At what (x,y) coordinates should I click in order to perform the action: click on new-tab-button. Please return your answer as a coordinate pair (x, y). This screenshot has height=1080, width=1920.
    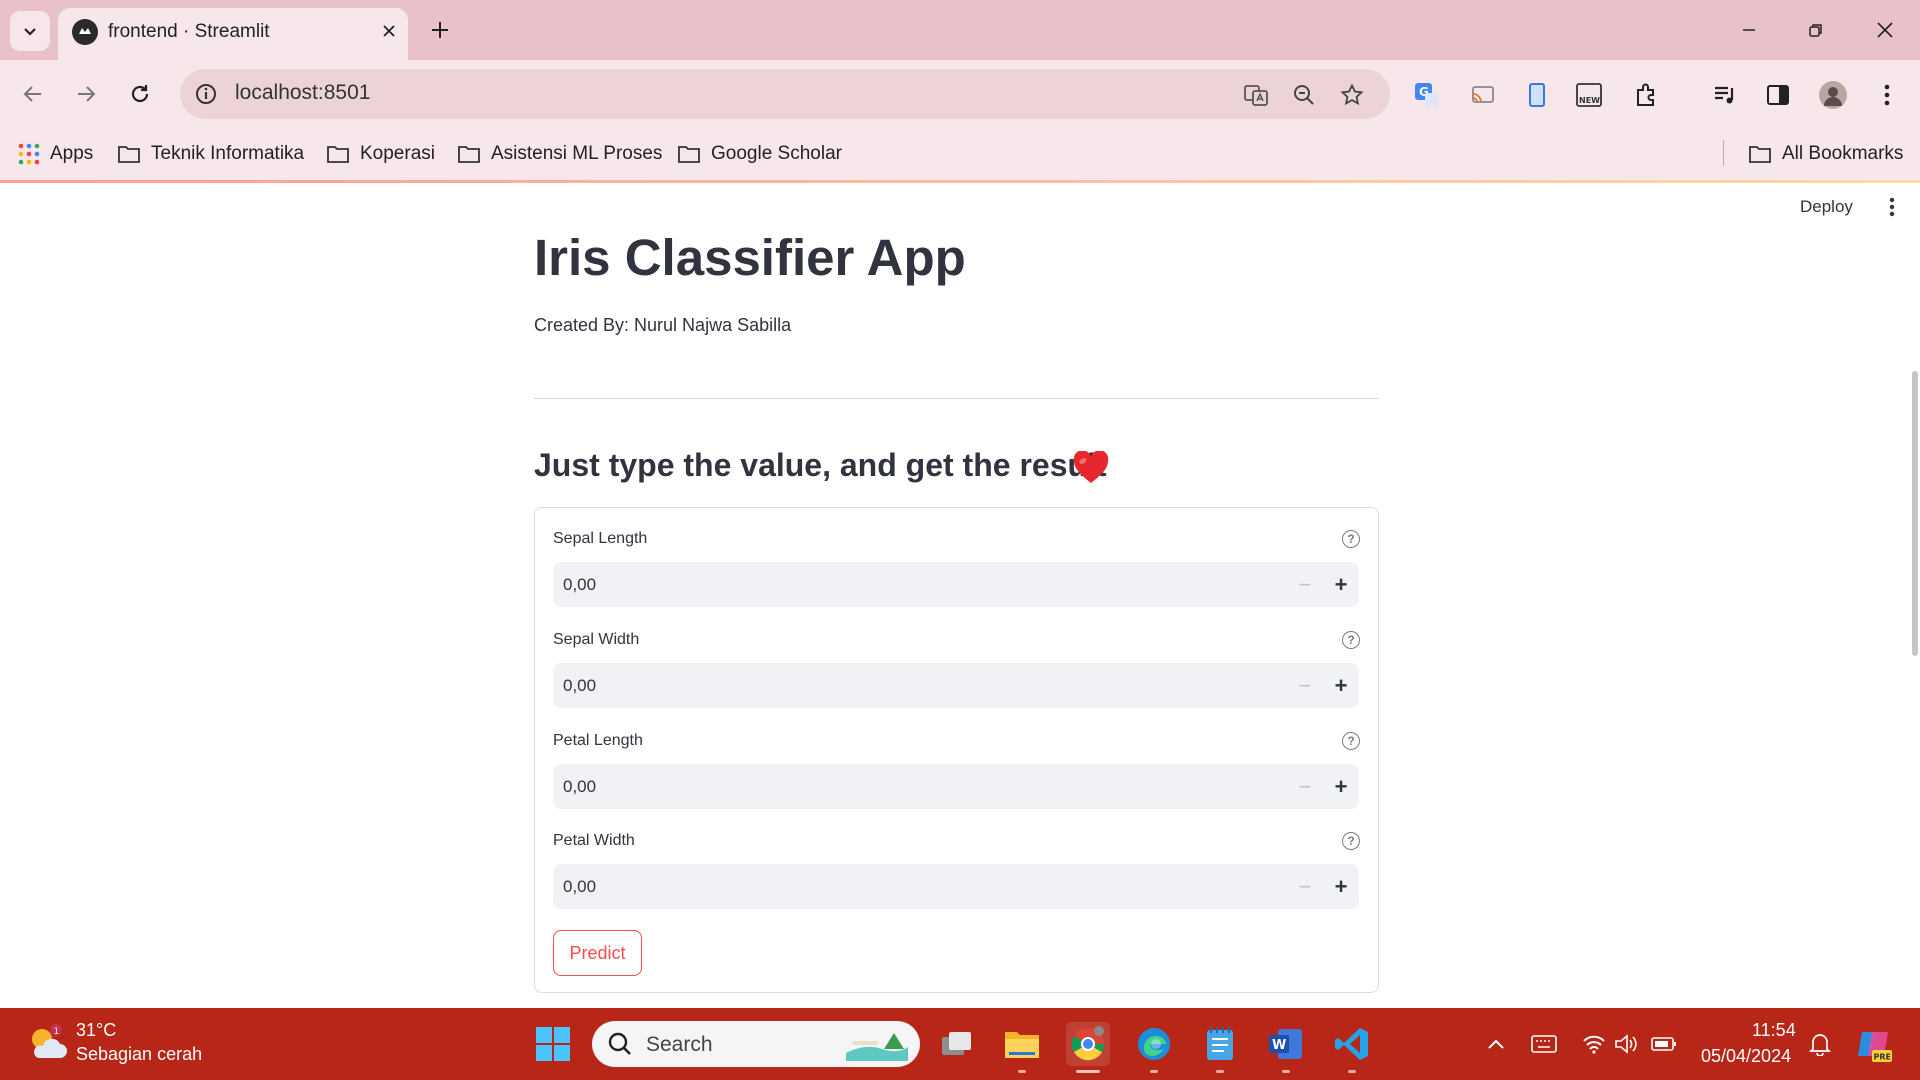
    Looking at the image, I should click on (440, 30).